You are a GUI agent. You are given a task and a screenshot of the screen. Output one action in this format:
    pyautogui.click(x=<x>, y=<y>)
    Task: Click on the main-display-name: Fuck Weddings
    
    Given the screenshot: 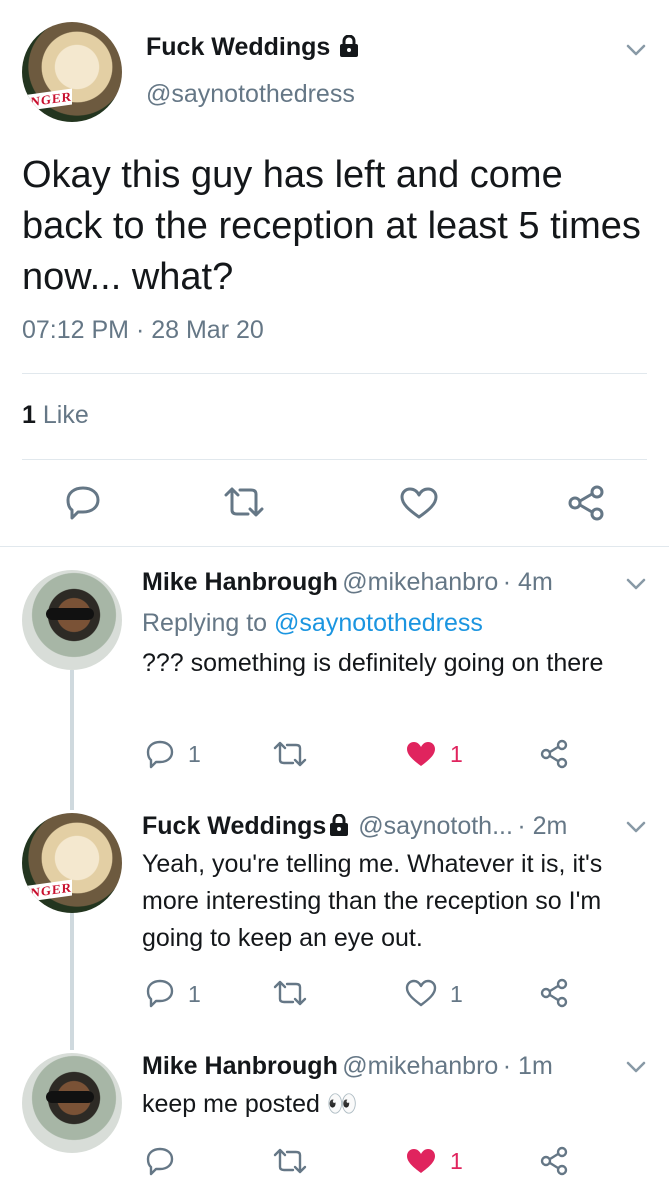 What is the action you would take?
    pyautogui.click(x=238, y=47)
    